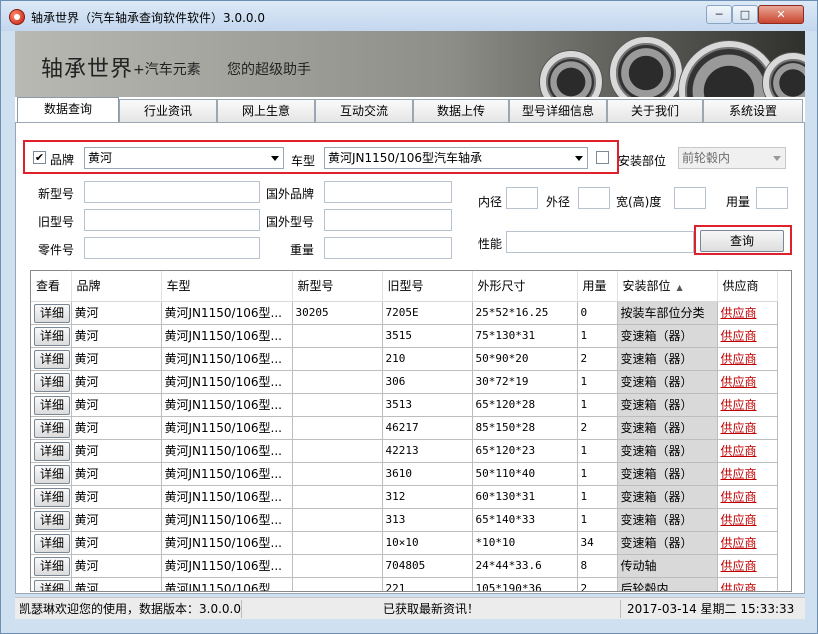 This screenshot has width=818, height=634. What do you see at coordinates (337, 313) in the screenshot?
I see `cell-new-model: 30205` at bounding box center [337, 313].